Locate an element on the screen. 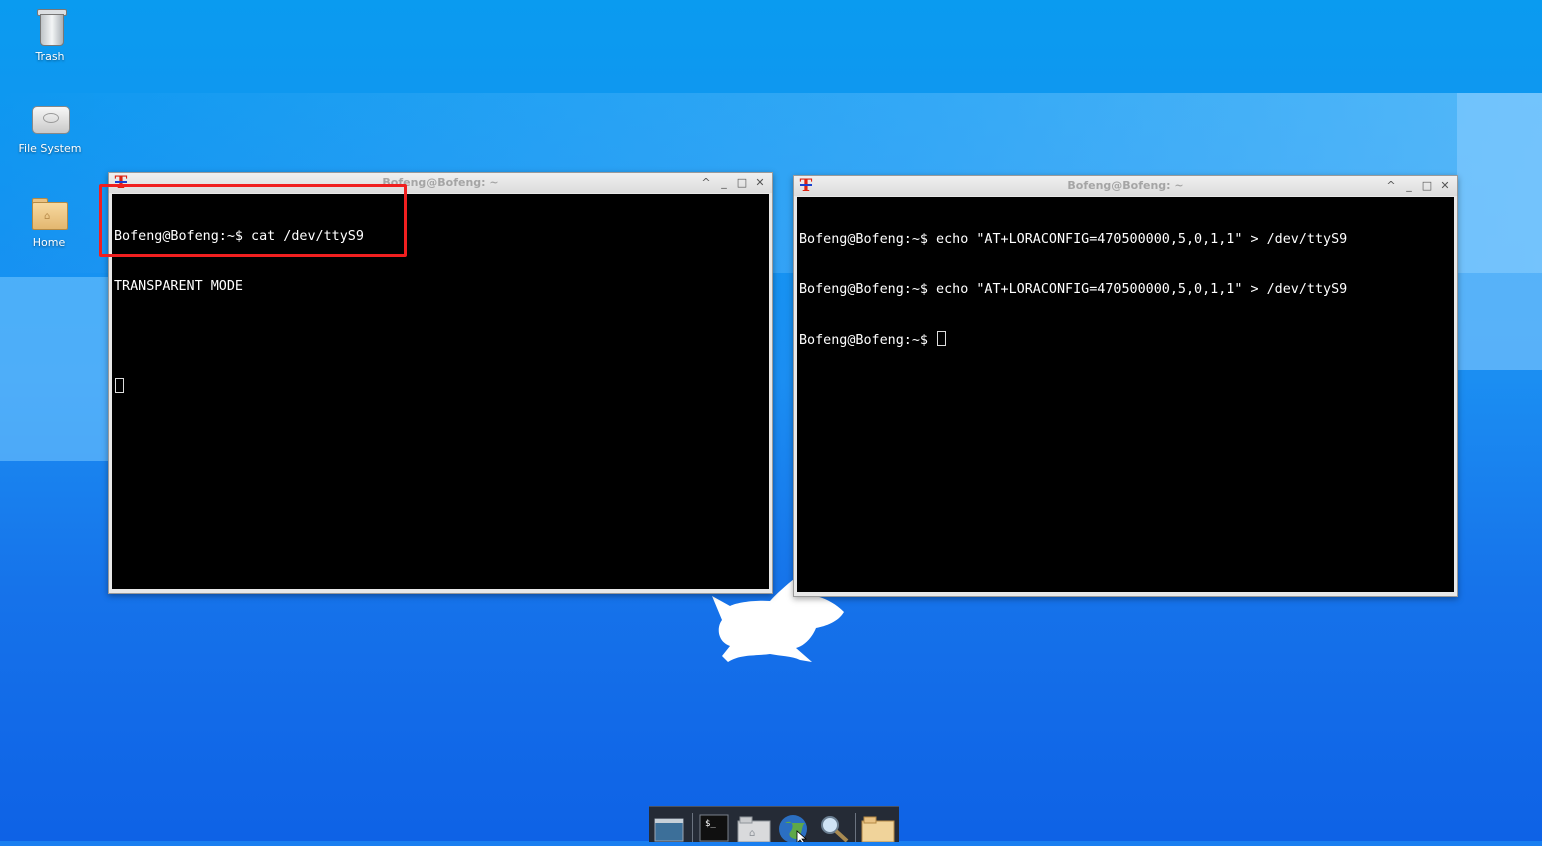 This screenshot has height=846, width=1542. terminal-glyph: $_ is located at coordinates (710, 824).